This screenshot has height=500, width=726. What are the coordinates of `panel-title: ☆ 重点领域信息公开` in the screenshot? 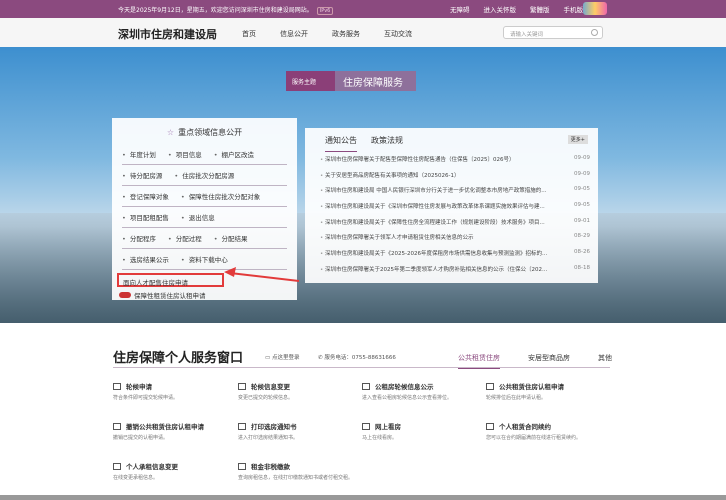 It's located at (204, 132).